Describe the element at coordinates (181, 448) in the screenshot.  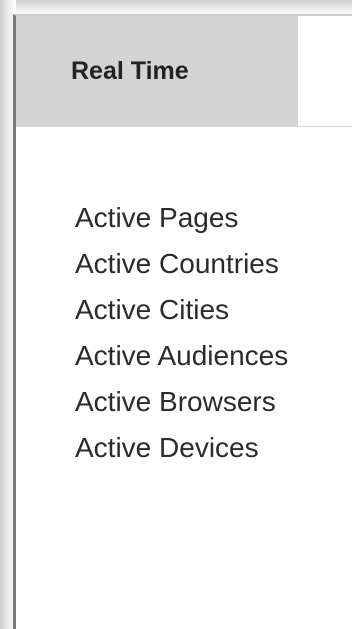
I see `menu-item-active-devices: Active Devices` at that location.